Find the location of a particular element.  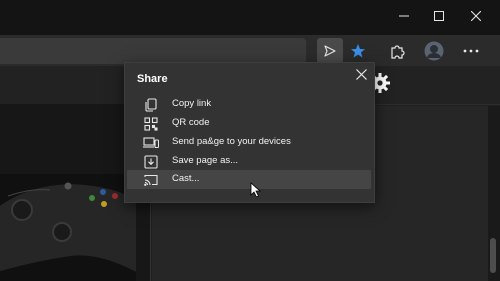

favorites-button is located at coordinates (358, 51).